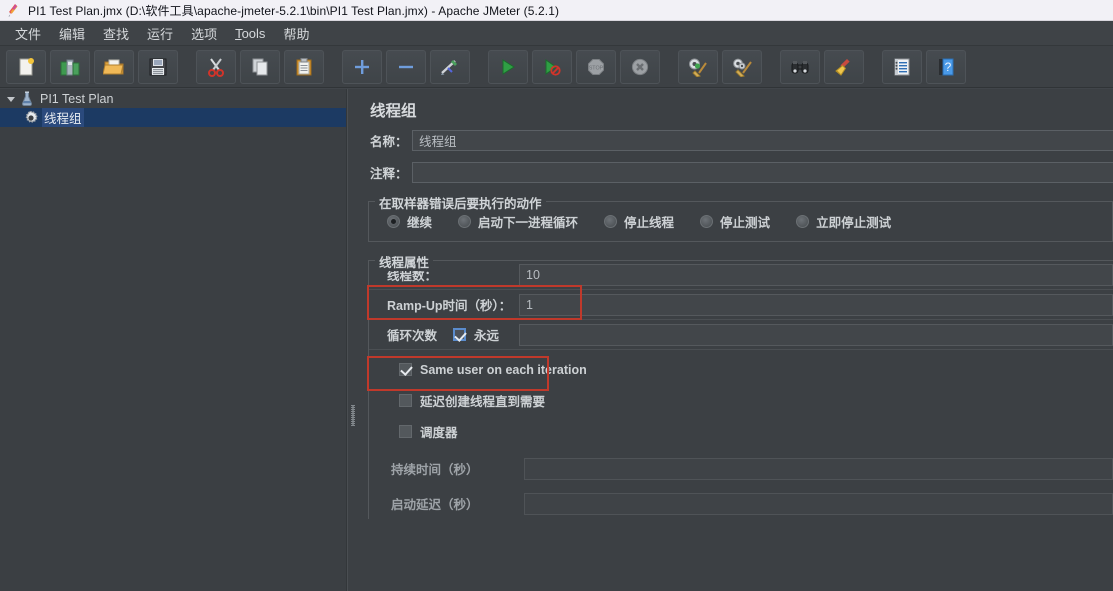 Image resolution: width=1113 pixels, height=591 pixels. I want to click on menu-edit: 编辑, so click(72, 33).